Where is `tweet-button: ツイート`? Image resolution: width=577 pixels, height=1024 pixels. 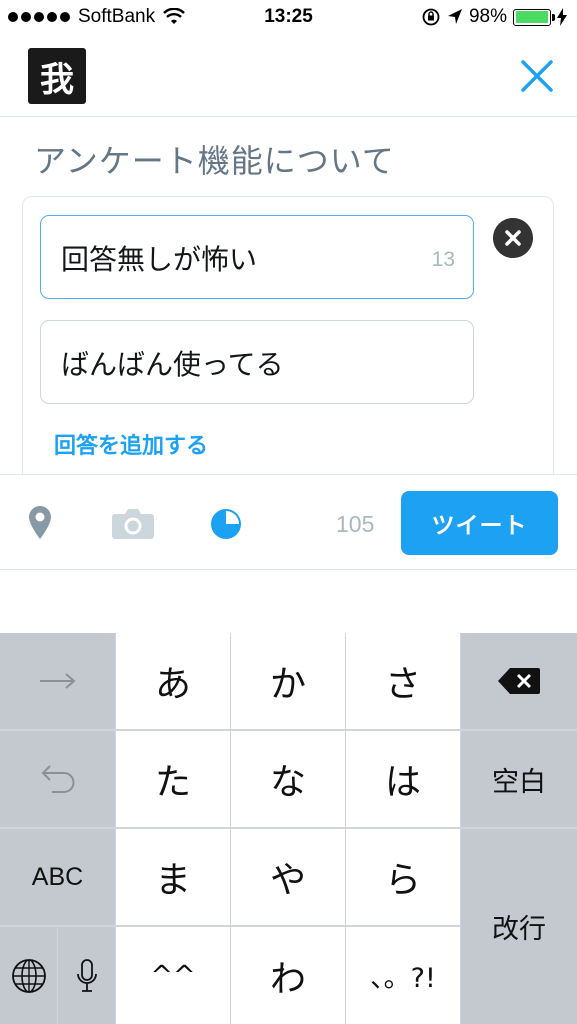
tweet-button: ツイート is located at coordinates (479, 523).